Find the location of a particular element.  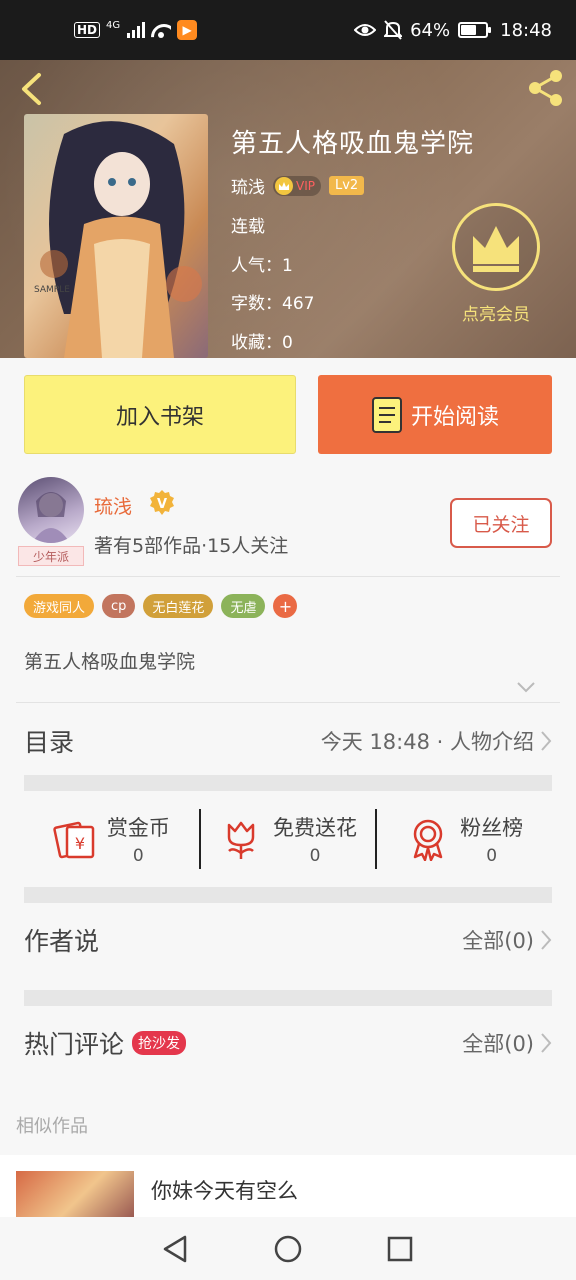

svg-text: SAMPLE is located at coordinates (52, 290).